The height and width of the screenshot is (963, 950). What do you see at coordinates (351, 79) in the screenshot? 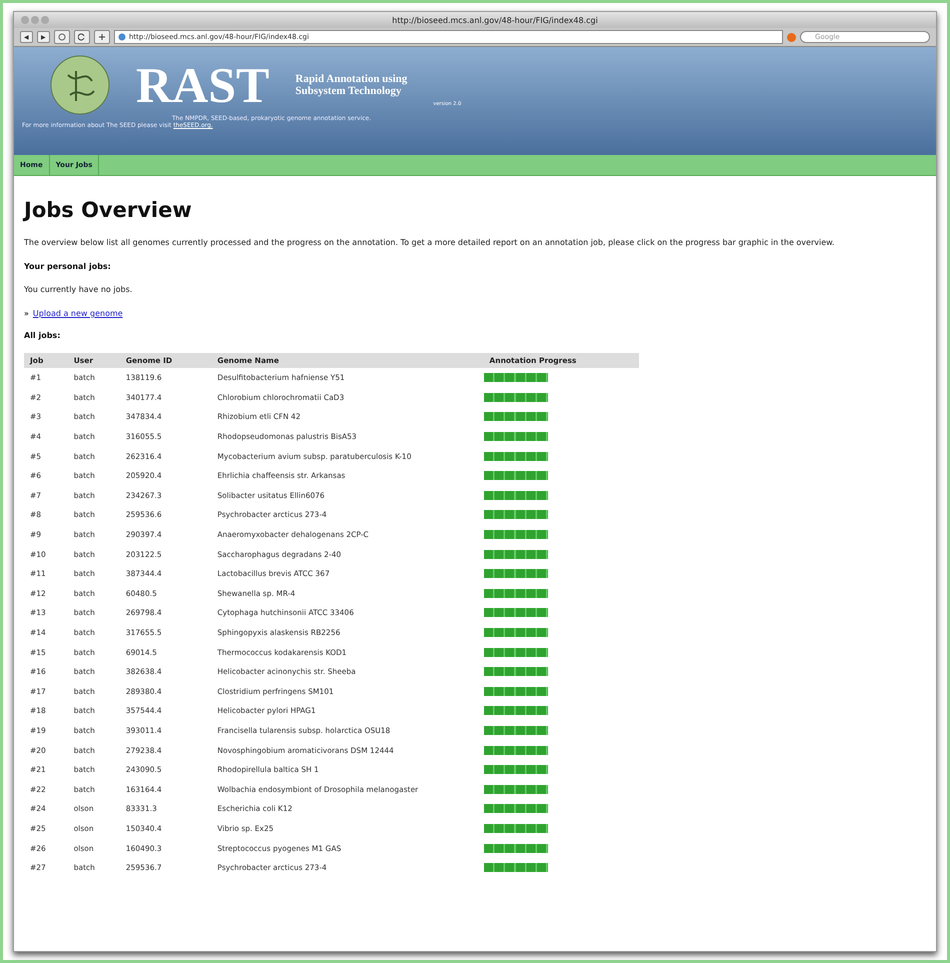
I see `subtitle: Rapid Annotation using` at bounding box center [351, 79].